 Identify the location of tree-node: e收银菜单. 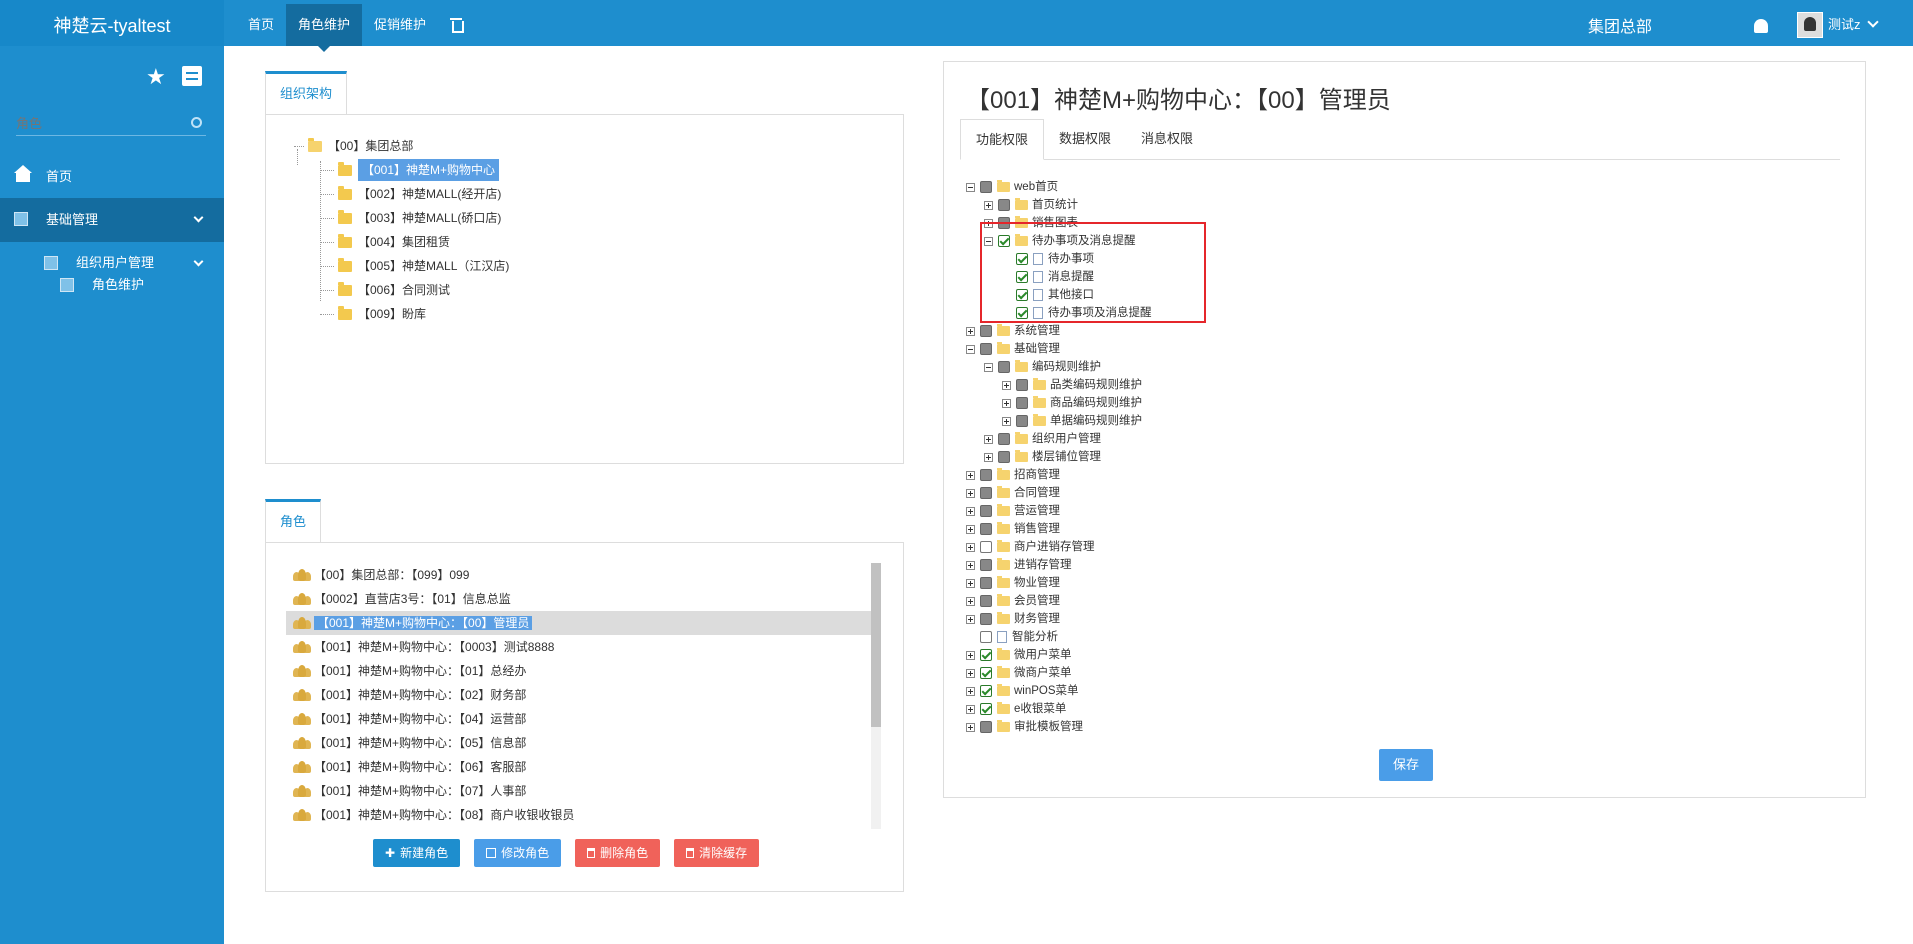
(1016, 709).